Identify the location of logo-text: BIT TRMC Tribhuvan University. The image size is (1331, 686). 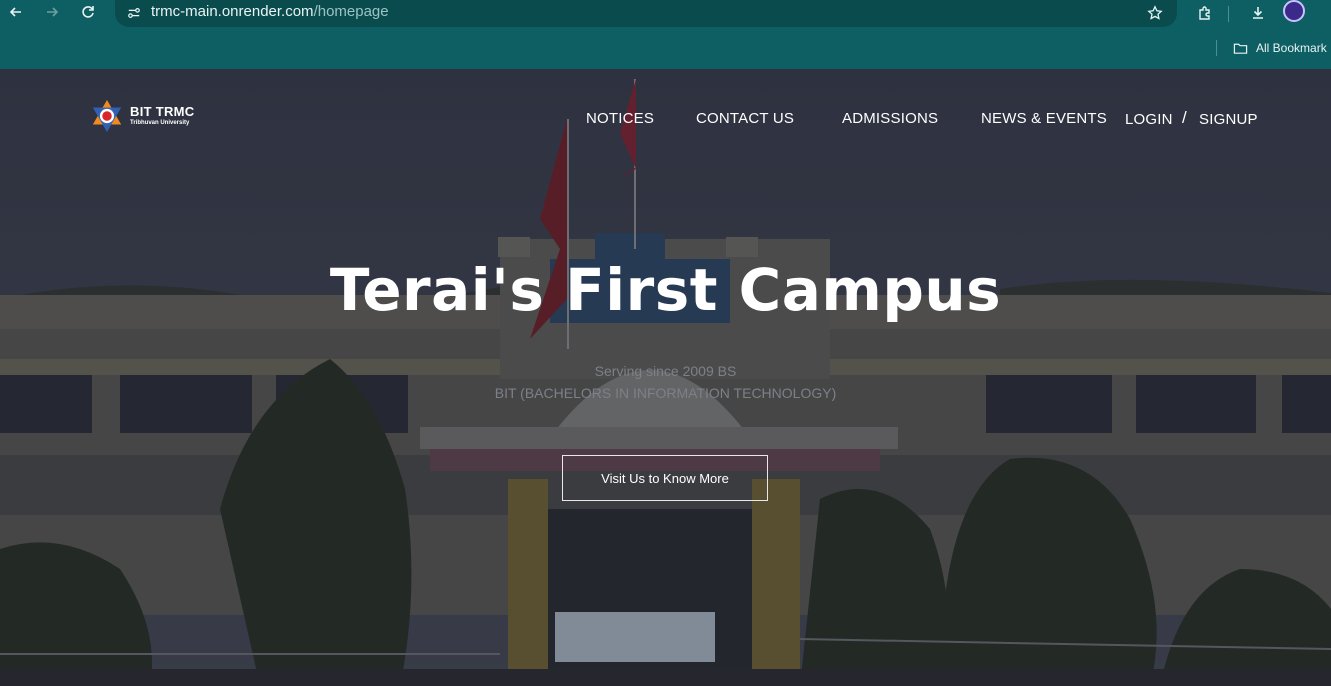
(162, 116).